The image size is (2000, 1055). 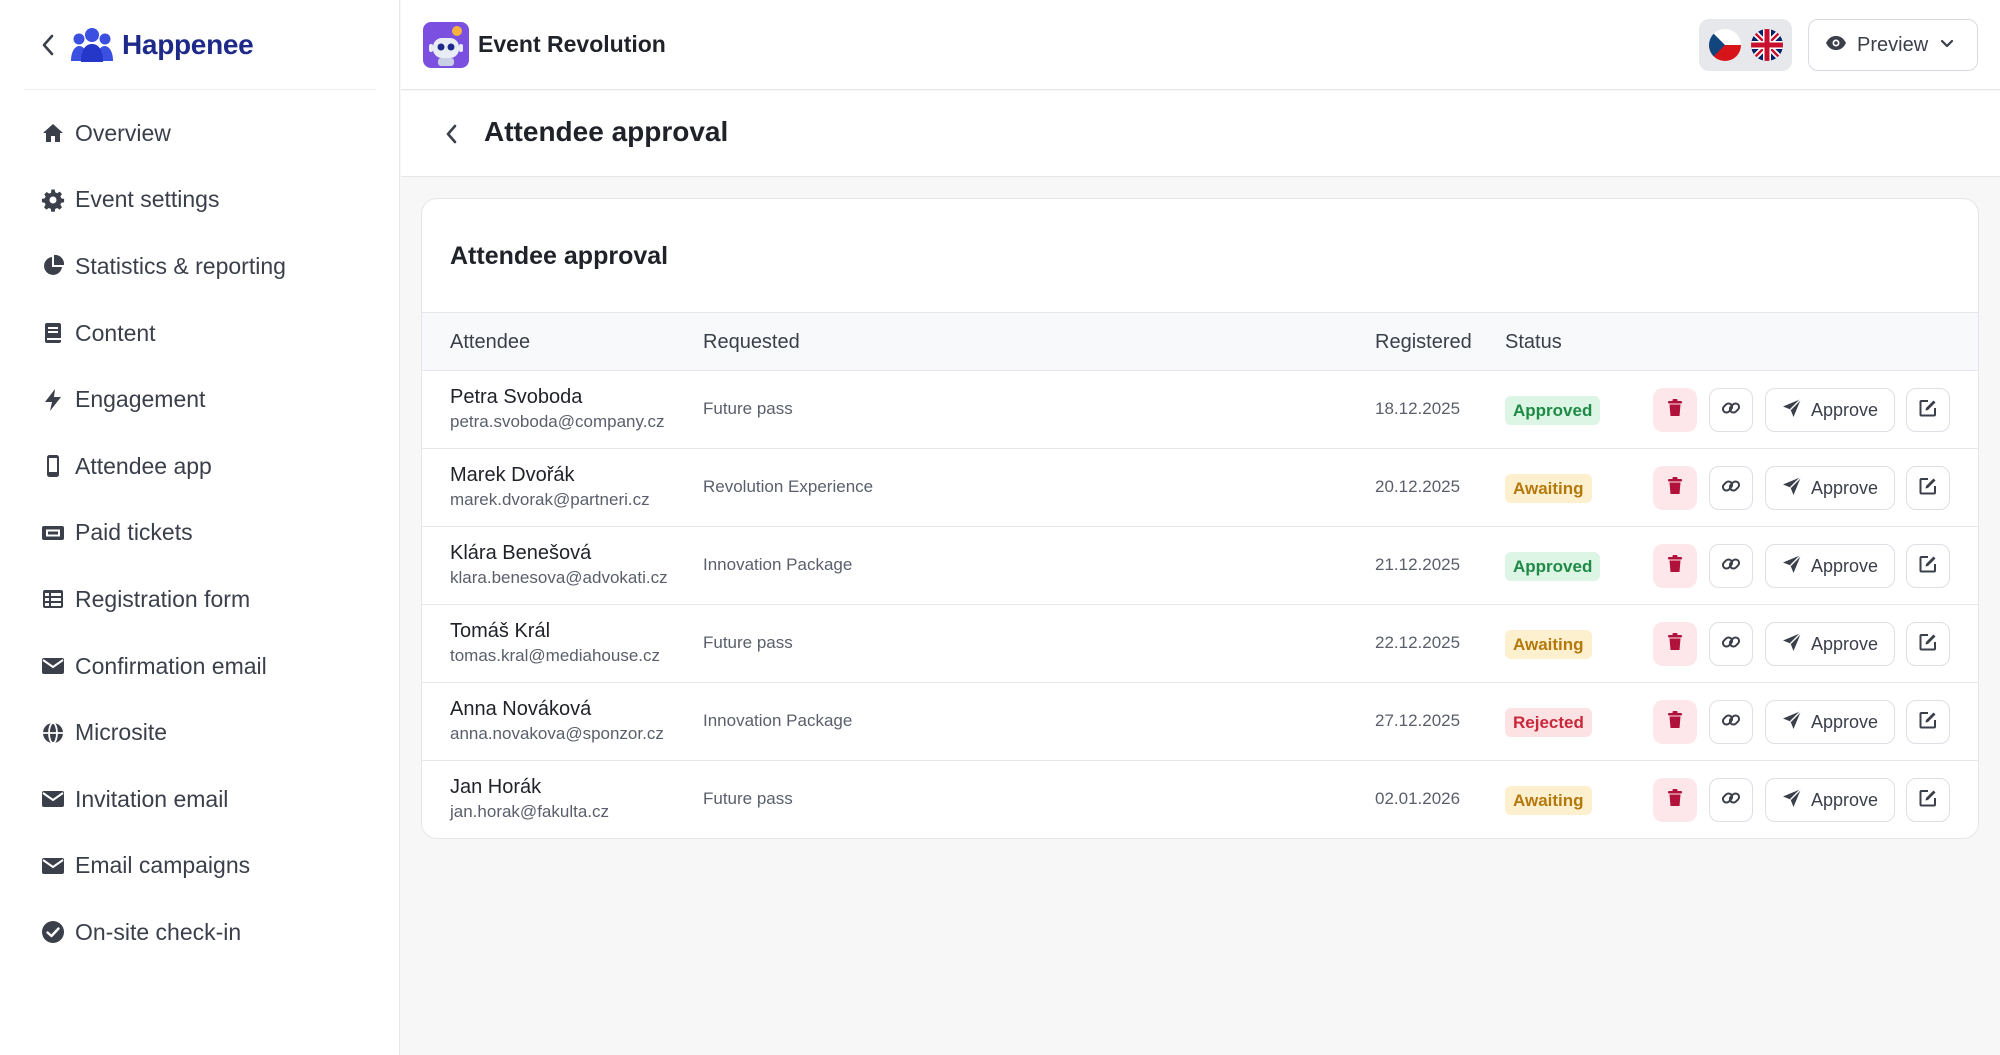 What do you see at coordinates (1724, 45) in the screenshot?
I see `czech-flag-icon` at bounding box center [1724, 45].